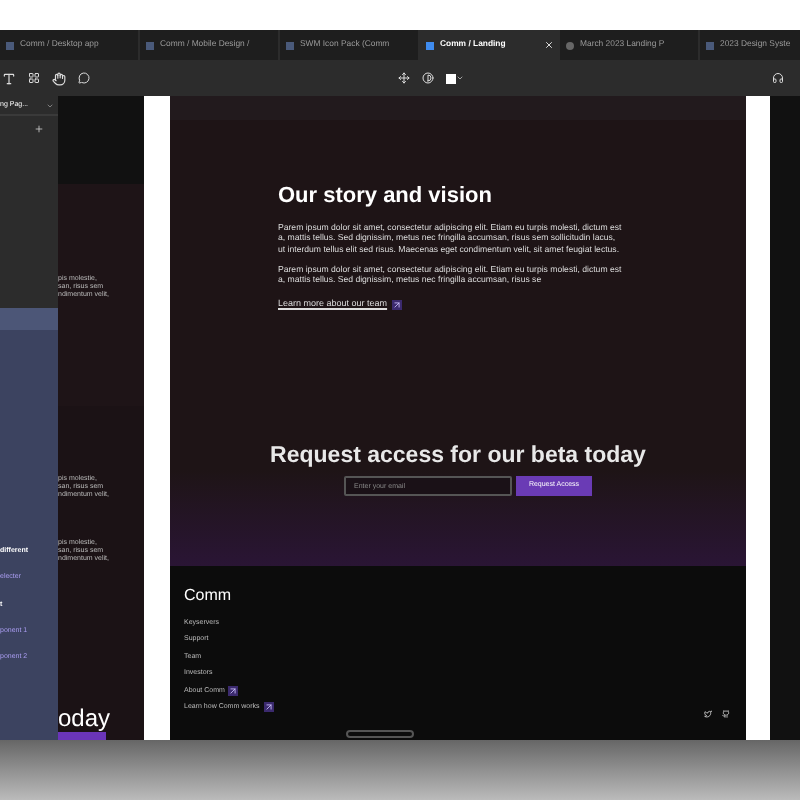 This screenshot has height=800, width=800. Describe the element at coordinates (85, 718) in the screenshot. I see `section-heading: oday` at that location.